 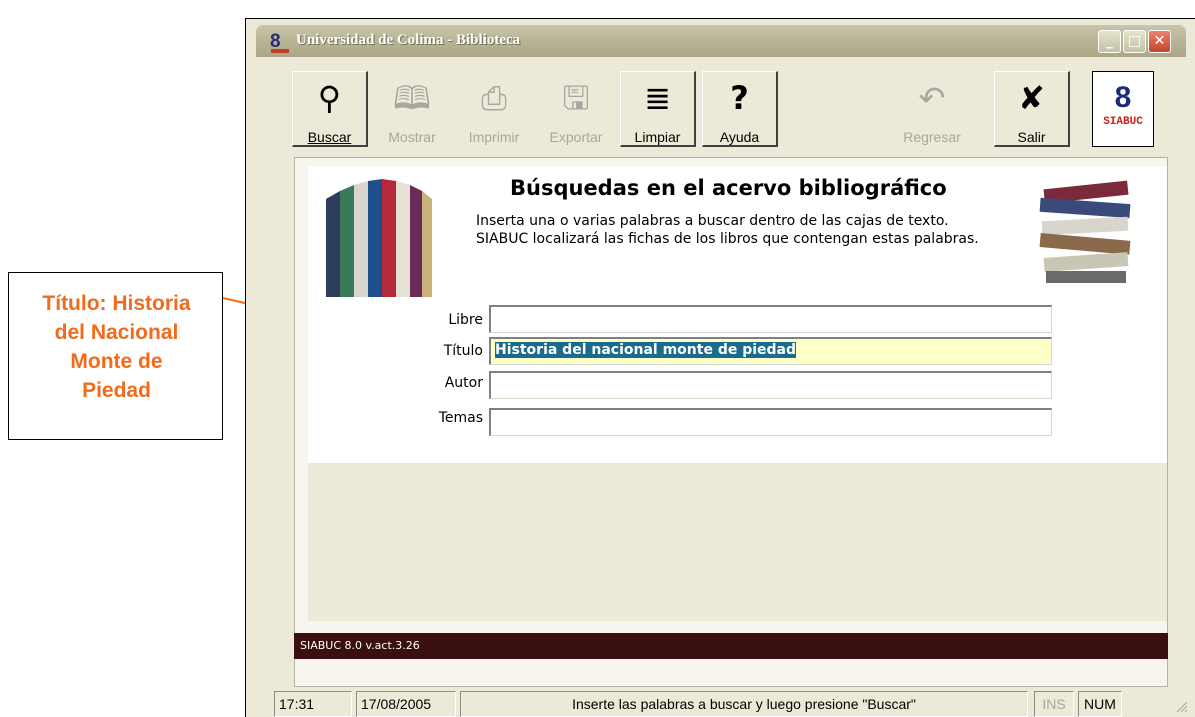 What do you see at coordinates (739, 98) in the screenshot?
I see `help-icon: ?` at bounding box center [739, 98].